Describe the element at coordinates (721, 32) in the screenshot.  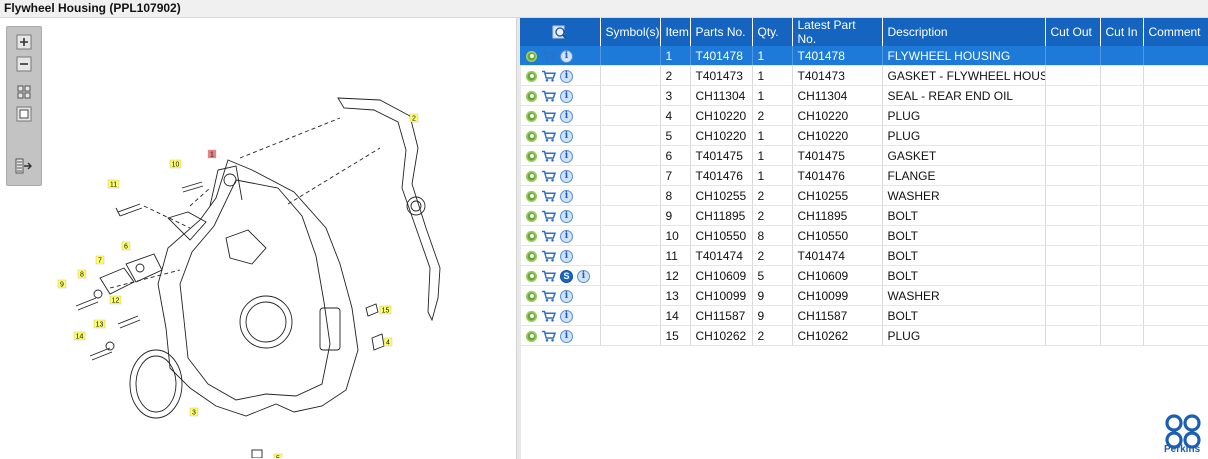
I see `column-header-parts-no: Parts No.` at that location.